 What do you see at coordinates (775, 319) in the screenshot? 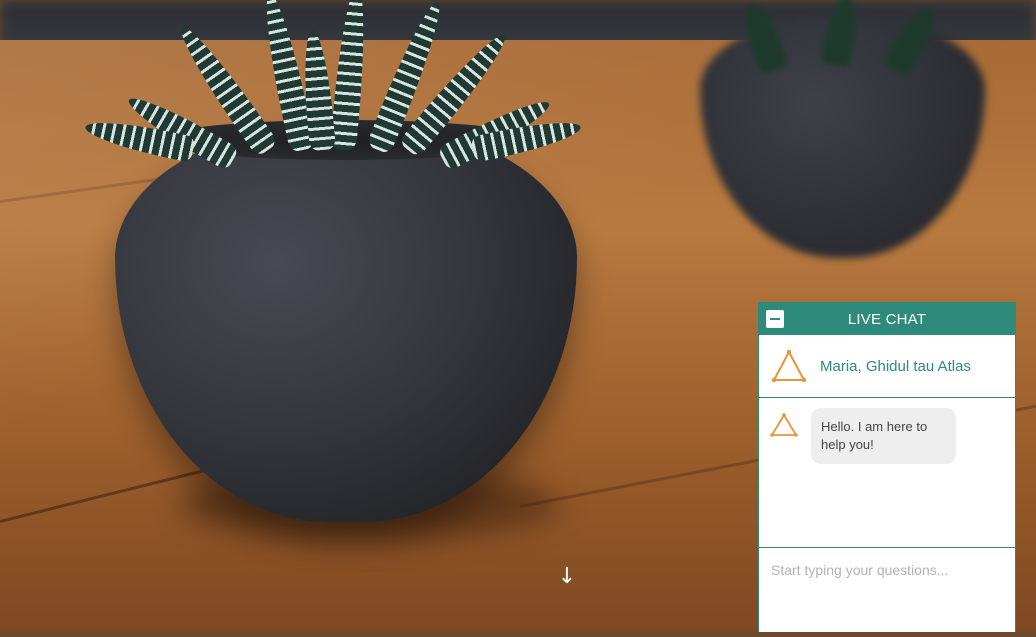
I see `minus-icon` at bounding box center [775, 319].